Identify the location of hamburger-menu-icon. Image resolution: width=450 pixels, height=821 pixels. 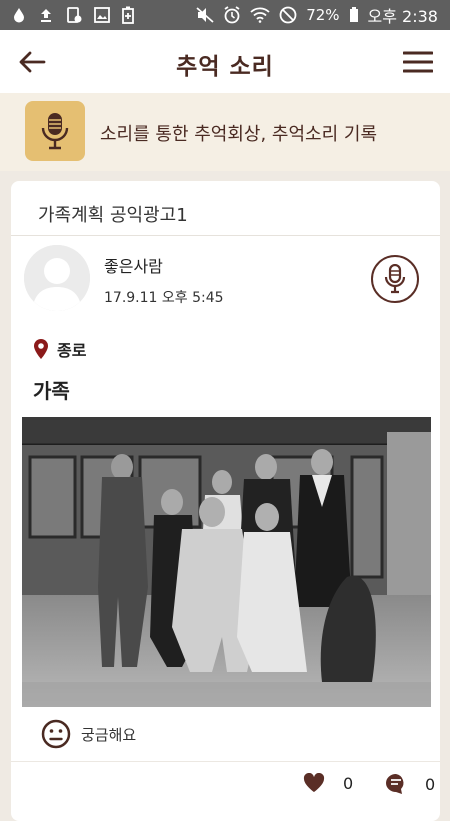
(418, 62).